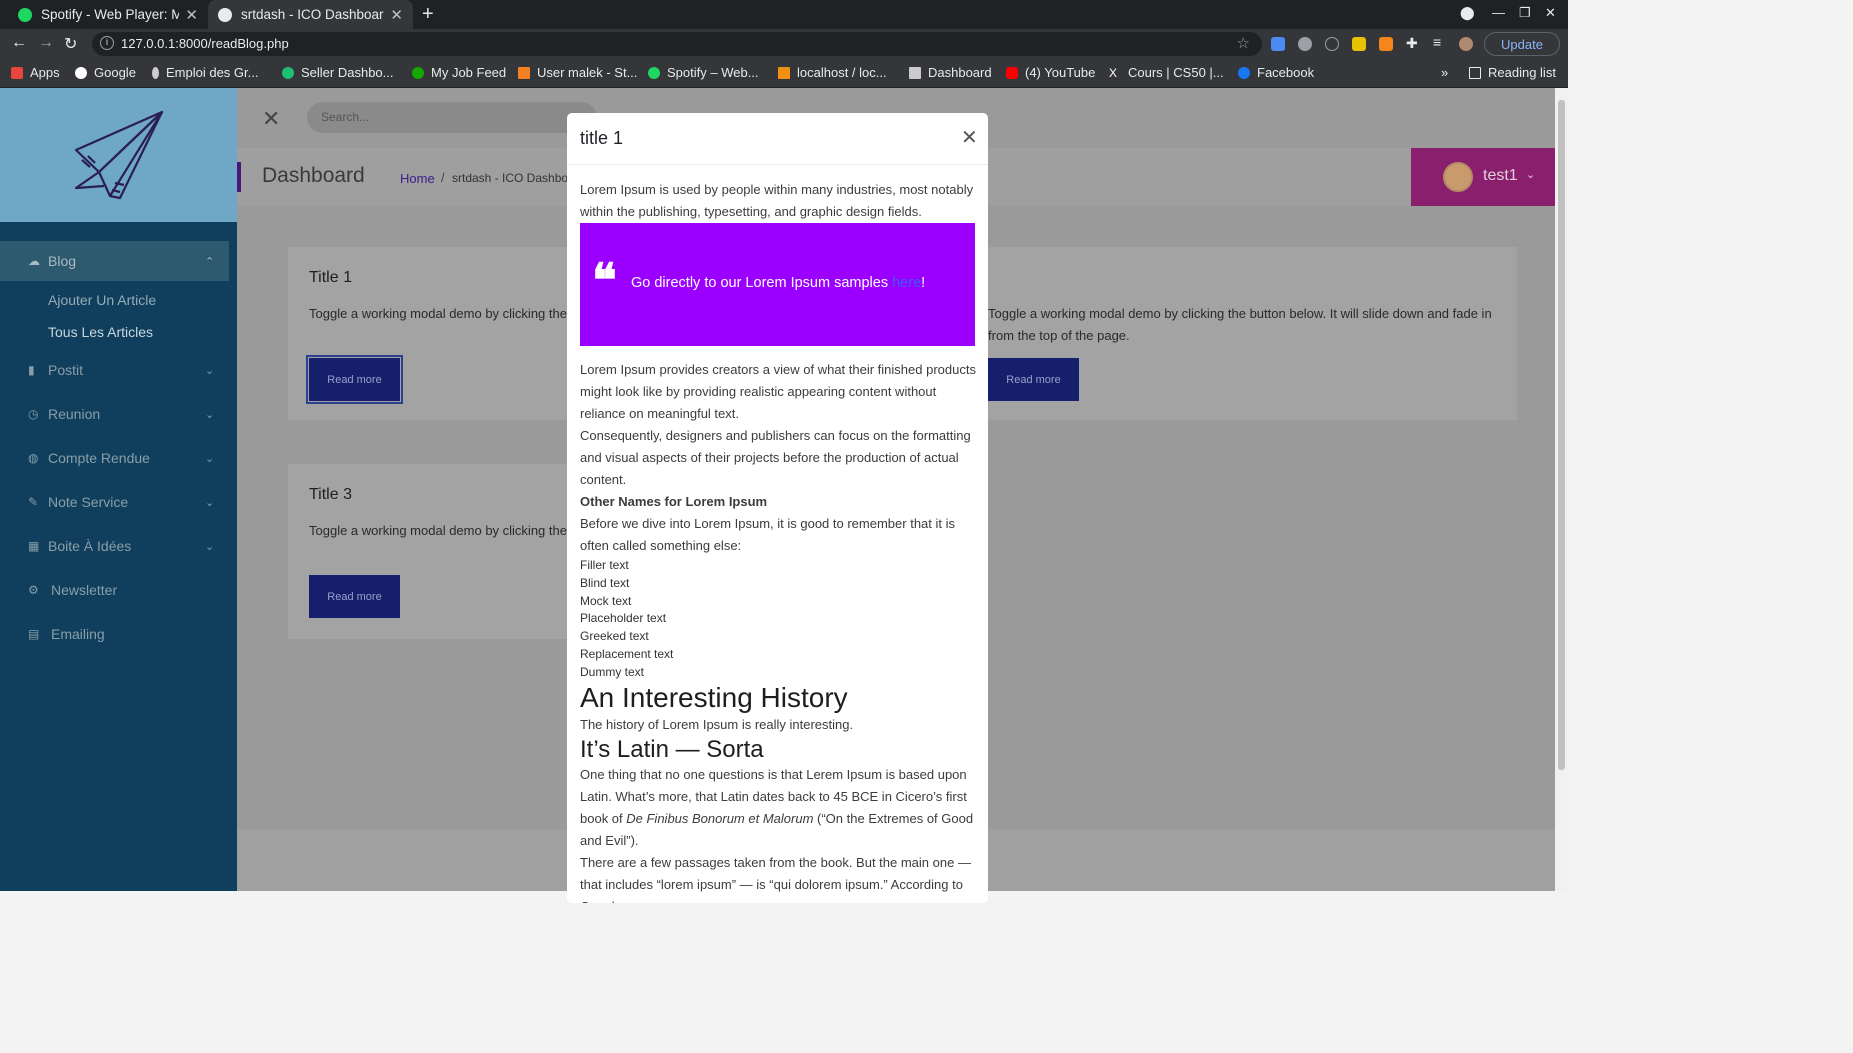  I want to click on sidebar-item-boite-a-idees: ▦ Boite À Idées ⌄, so click(118, 546).